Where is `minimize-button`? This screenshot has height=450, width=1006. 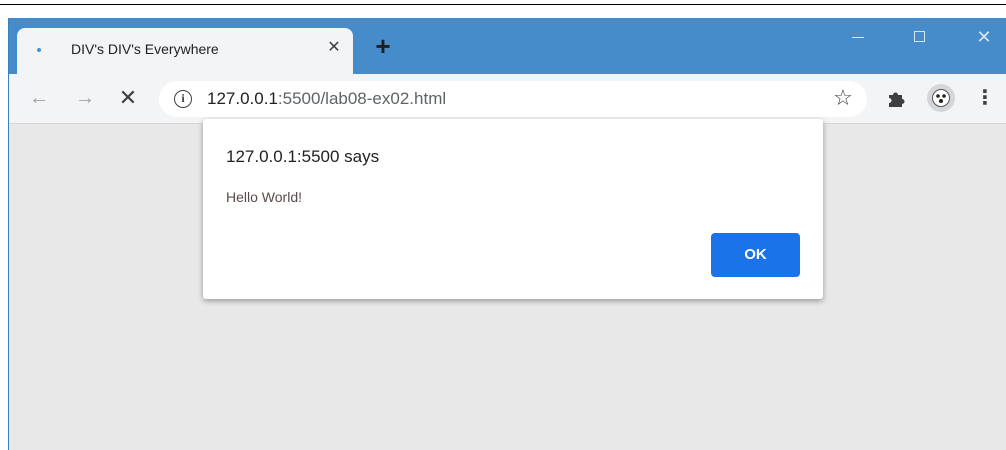
minimize-button is located at coordinates (858, 37).